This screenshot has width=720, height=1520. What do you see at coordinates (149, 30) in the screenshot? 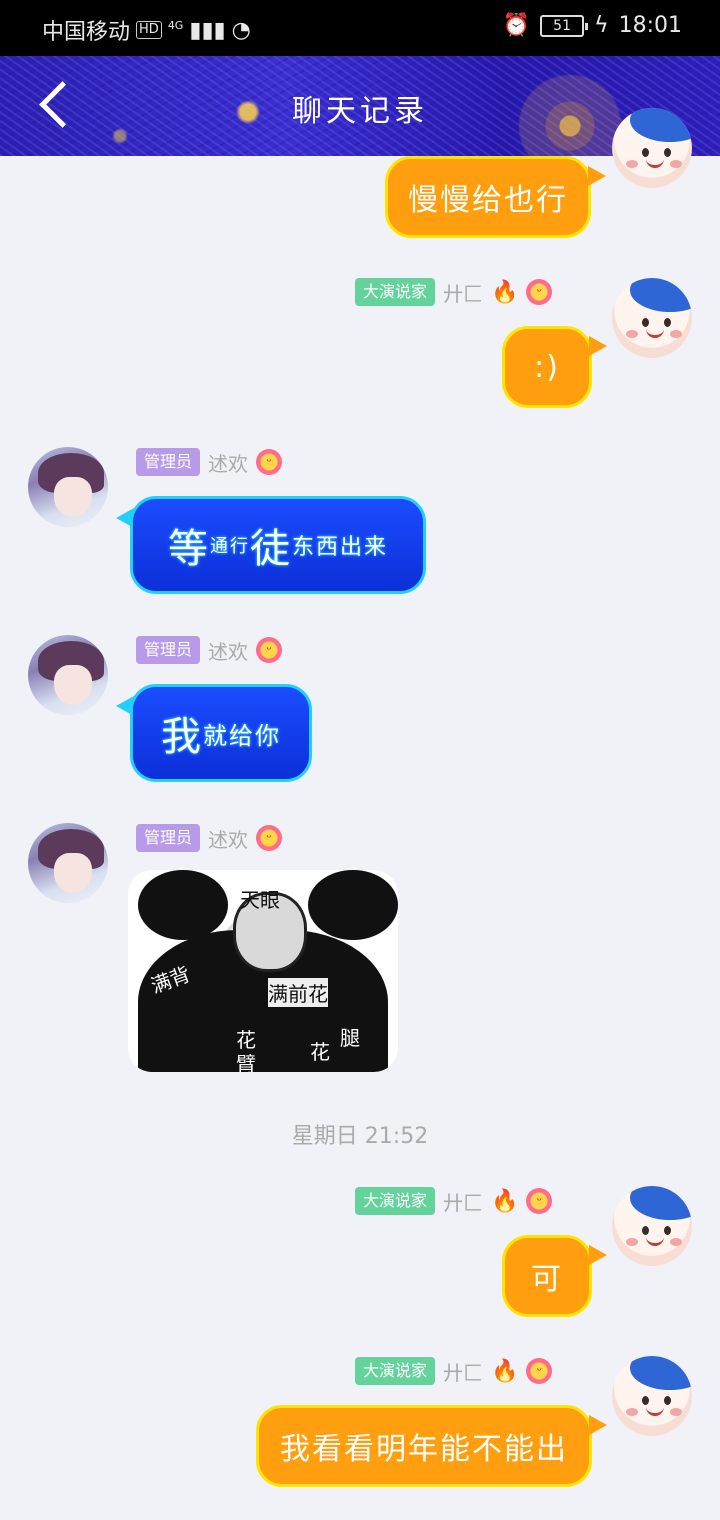
I see `hd-badge: HD` at bounding box center [149, 30].